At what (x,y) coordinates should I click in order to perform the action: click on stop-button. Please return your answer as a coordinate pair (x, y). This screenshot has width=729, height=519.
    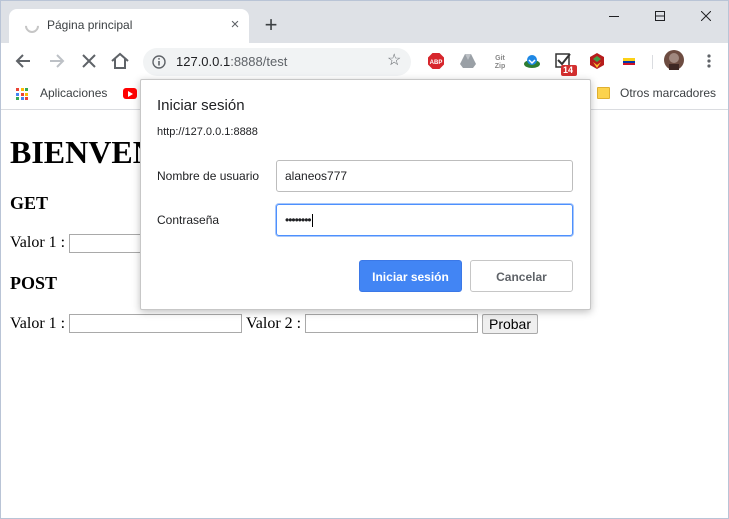
    Looking at the image, I should click on (89, 61).